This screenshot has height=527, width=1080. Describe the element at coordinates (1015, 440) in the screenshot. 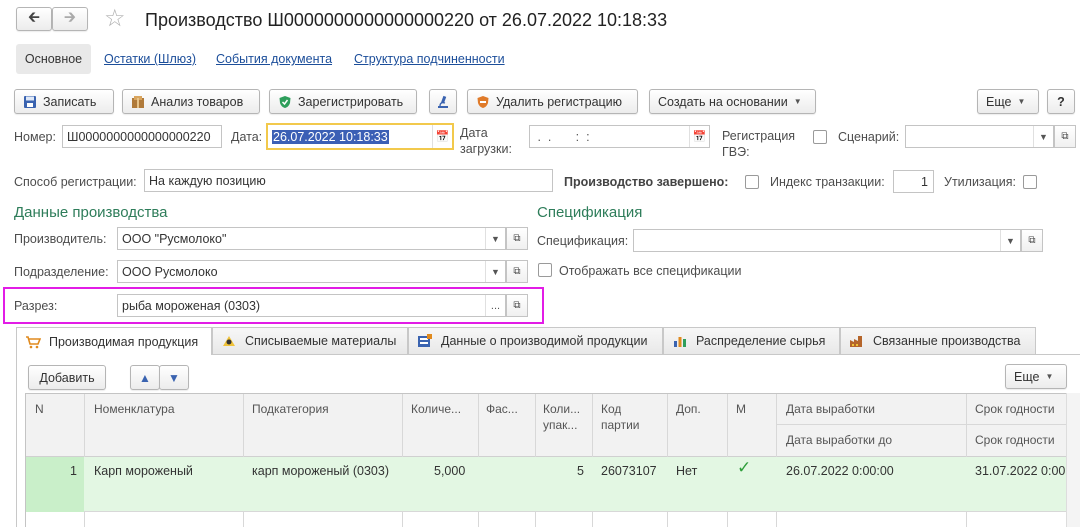

I see `col-header-expiry-to: Срок годности` at that location.